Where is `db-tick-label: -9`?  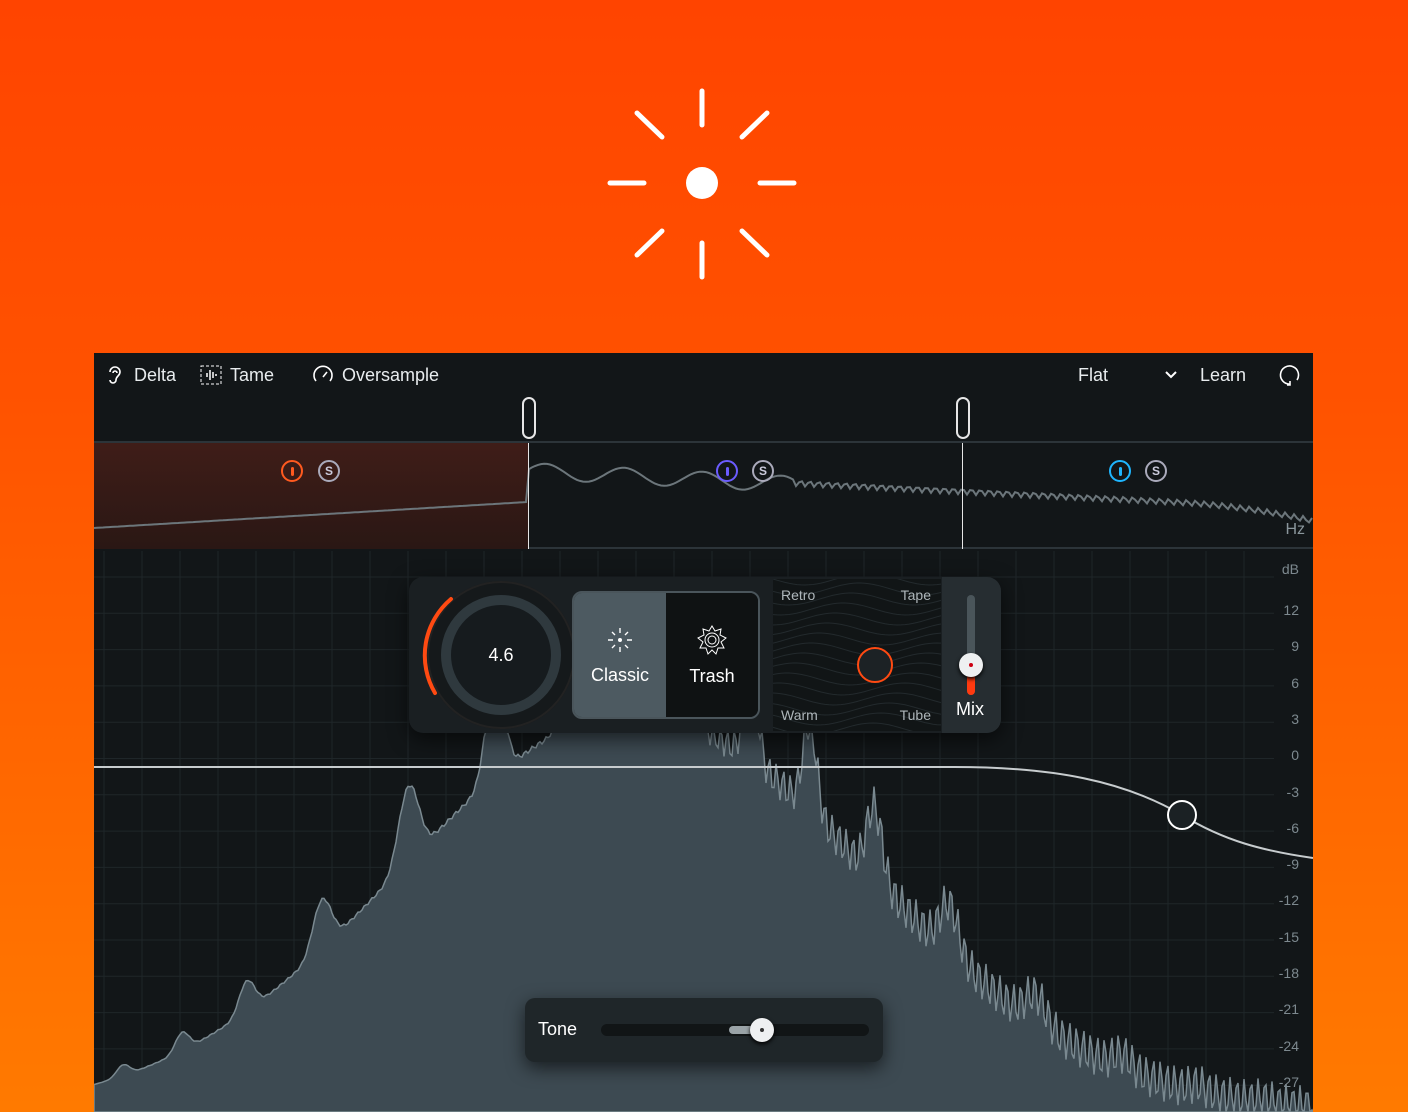
db-tick-label: -9 is located at coordinates (1292, 864).